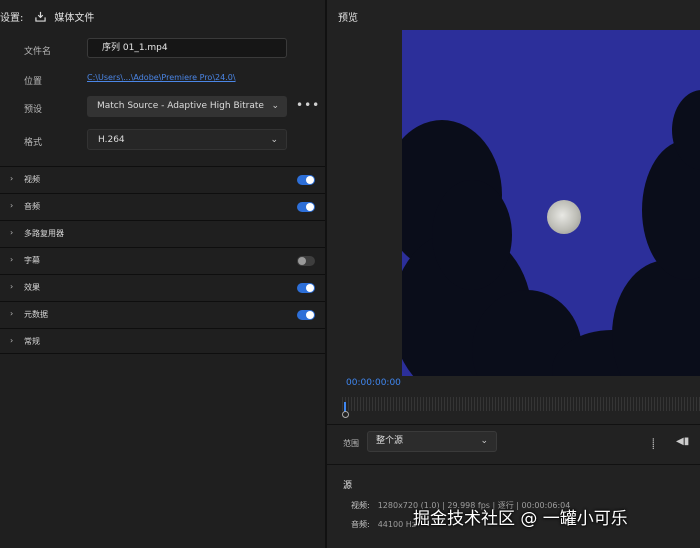 The width and height of the screenshot is (700, 548). Describe the element at coordinates (162, 179) in the screenshot. I see `section-video: › 视频` at that location.